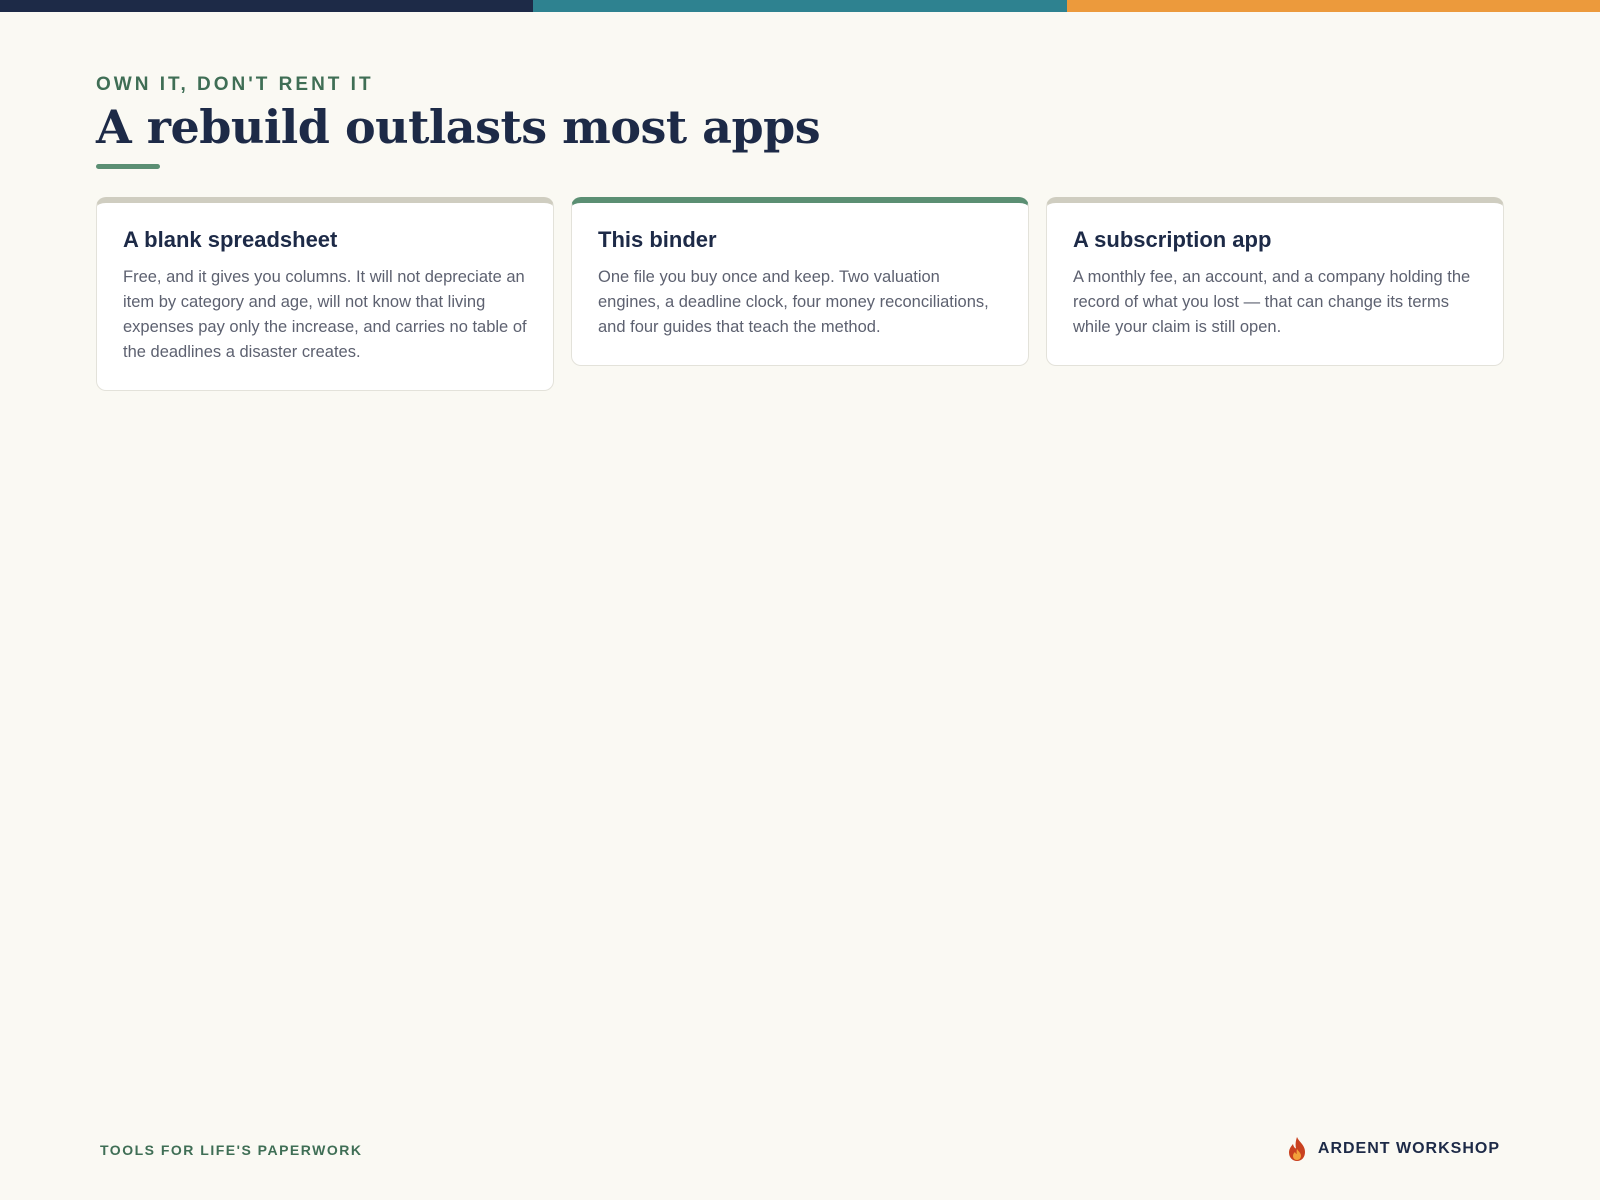  What do you see at coordinates (231, 1150) in the screenshot?
I see `footer-tagline: TOOLS FOR LIFE'S PAPERWORK` at bounding box center [231, 1150].